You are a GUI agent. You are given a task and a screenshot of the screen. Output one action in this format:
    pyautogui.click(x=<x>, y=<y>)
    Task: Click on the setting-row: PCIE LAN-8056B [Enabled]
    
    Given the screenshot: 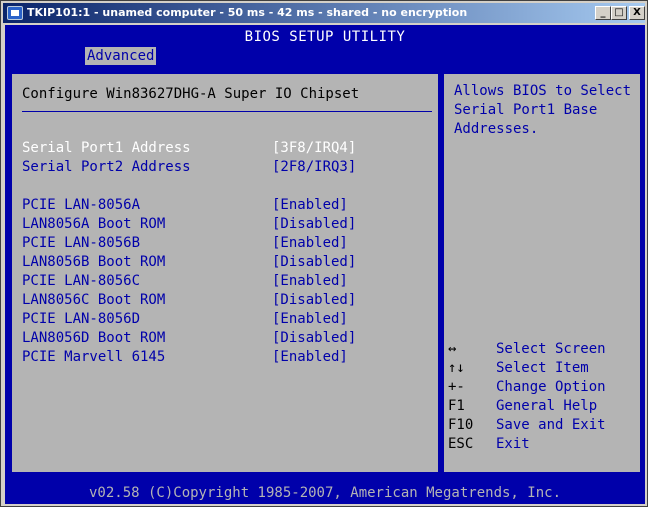 What is the action you would take?
    pyautogui.click(x=227, y=243)
    